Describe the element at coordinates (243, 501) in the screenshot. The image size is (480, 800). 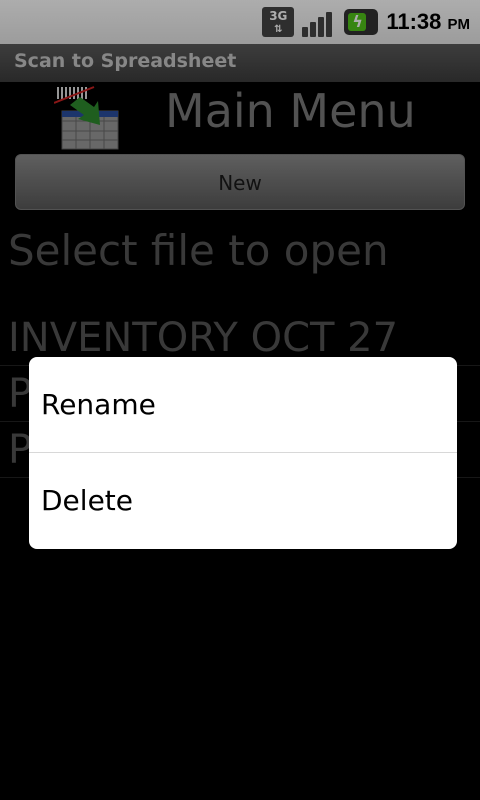
I see `delete-menu-item: Delete` at that location.